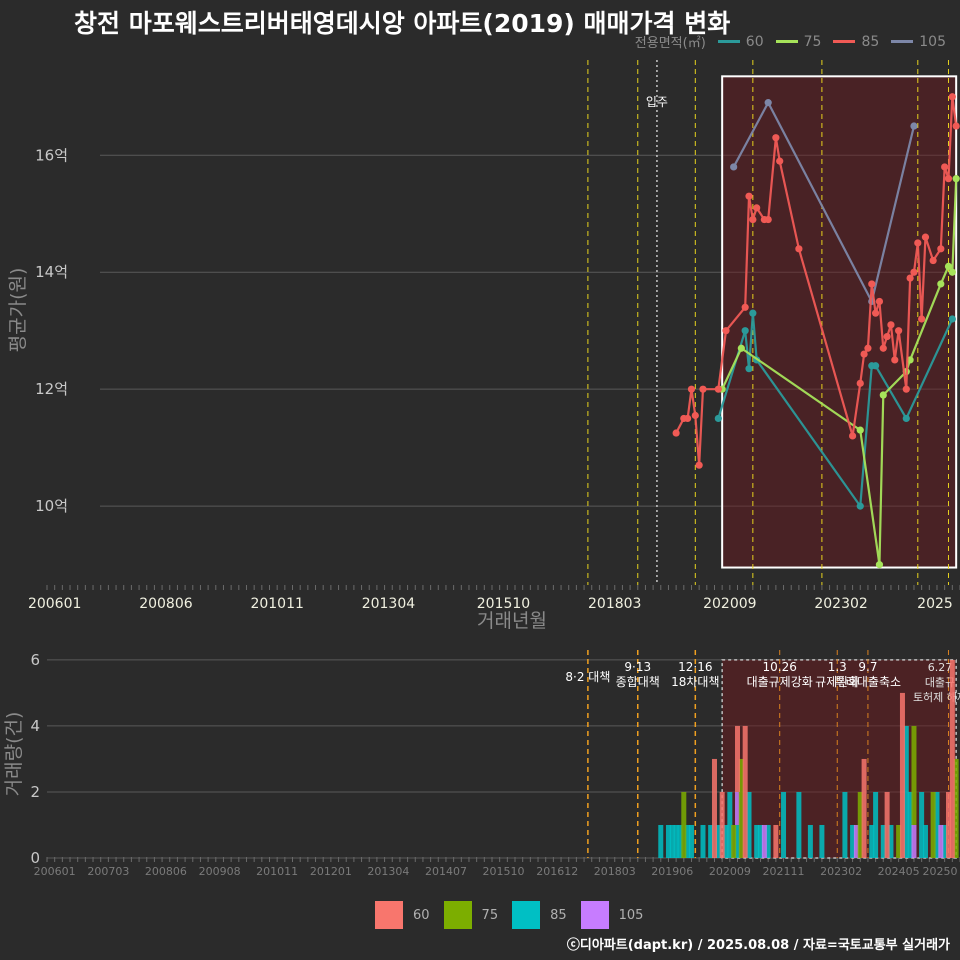 The image size is (960, 960). What do you see at coordinates (587, 676) in the screenshot?
I see `event-label: 8·2 대책` at bounding box center [587, 676].